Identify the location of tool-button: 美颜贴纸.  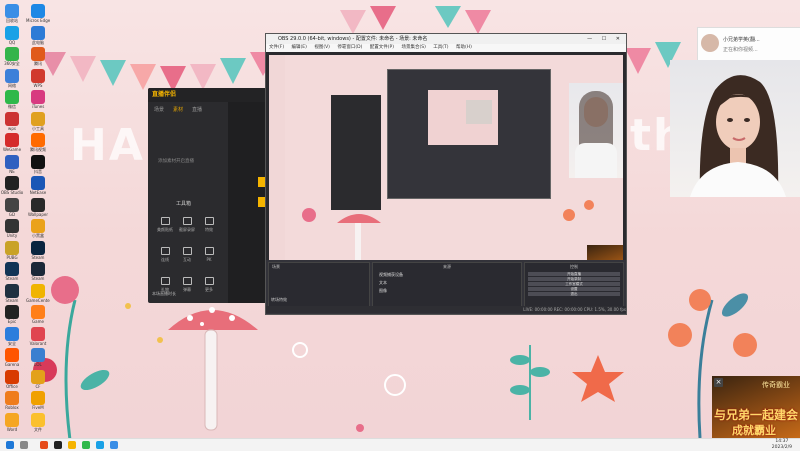
(165, 225).